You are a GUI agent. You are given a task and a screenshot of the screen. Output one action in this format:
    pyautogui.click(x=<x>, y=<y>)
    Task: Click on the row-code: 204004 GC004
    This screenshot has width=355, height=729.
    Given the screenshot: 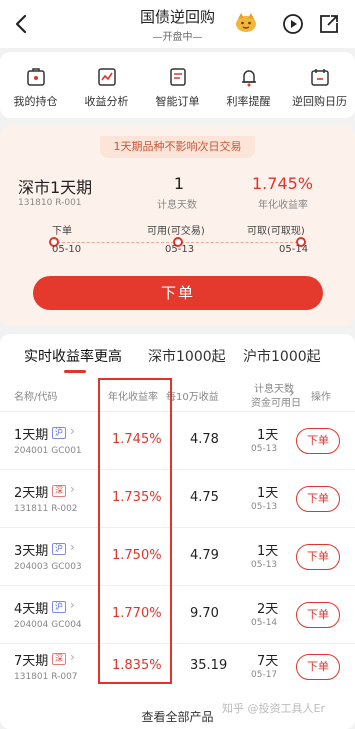 What is the action you would take?
    pyautogui.click(x=48, y=625)
    